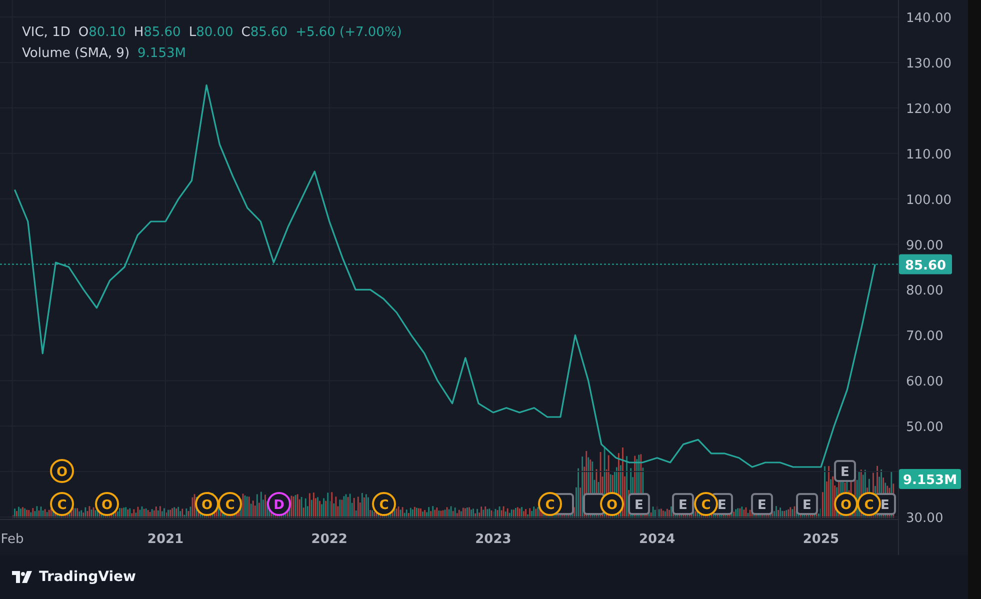  I want to click on ohlc-label: H, so click(139, 33).